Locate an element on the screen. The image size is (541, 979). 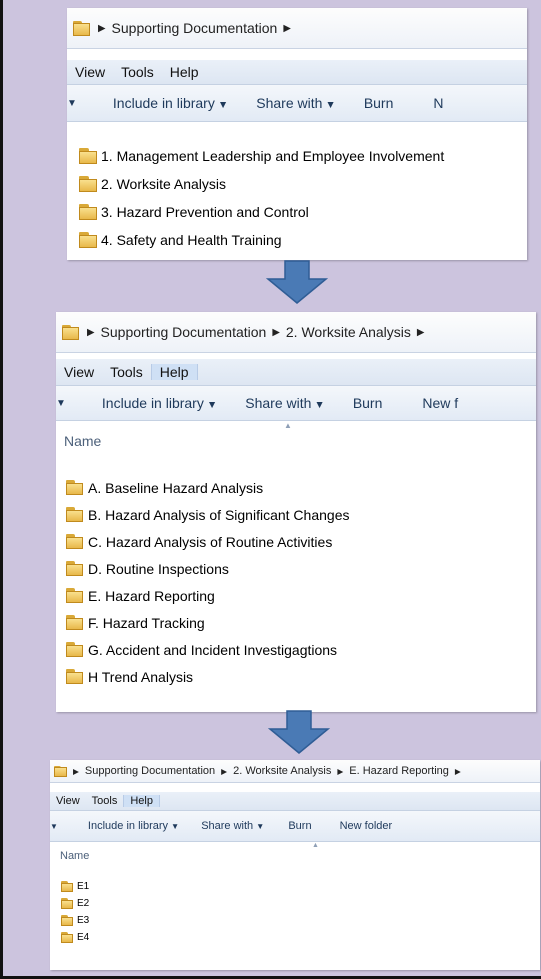
list-item: F. Hazard Tracking is located at coordinates (296, 622).